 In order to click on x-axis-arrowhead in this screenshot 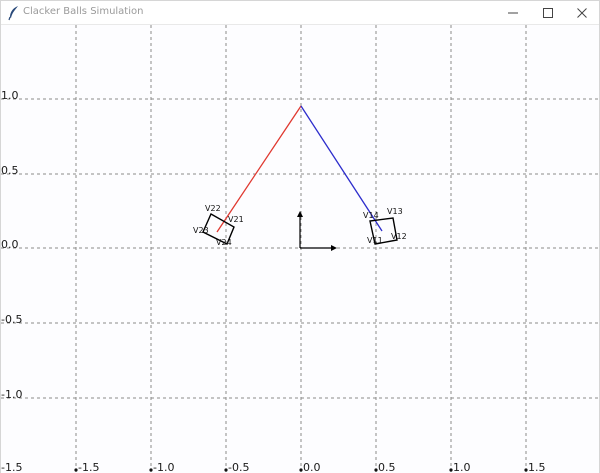, I will do `click(334, 248)`.